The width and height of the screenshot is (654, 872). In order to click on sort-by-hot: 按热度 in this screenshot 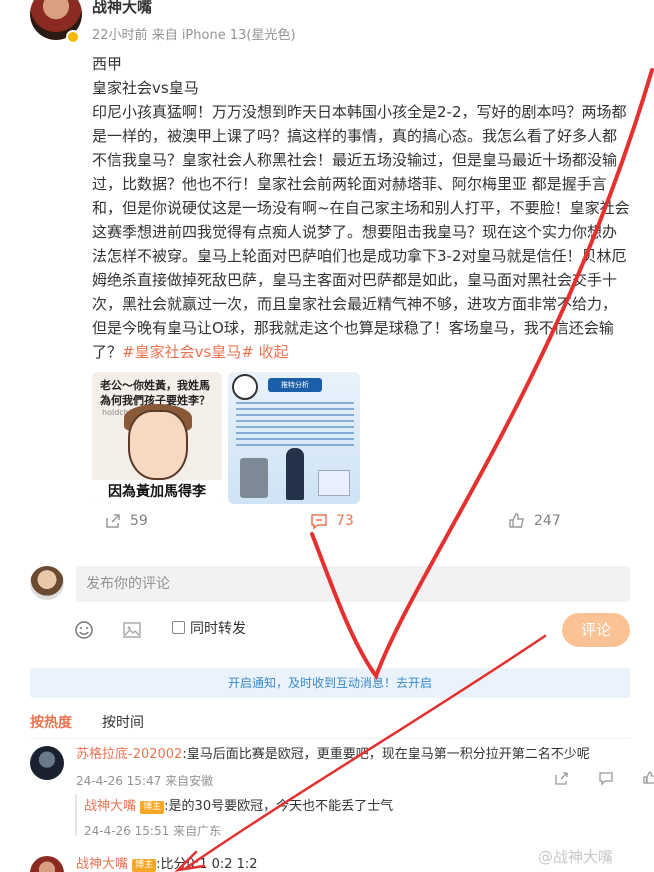, I will do `click(51, 722)`.